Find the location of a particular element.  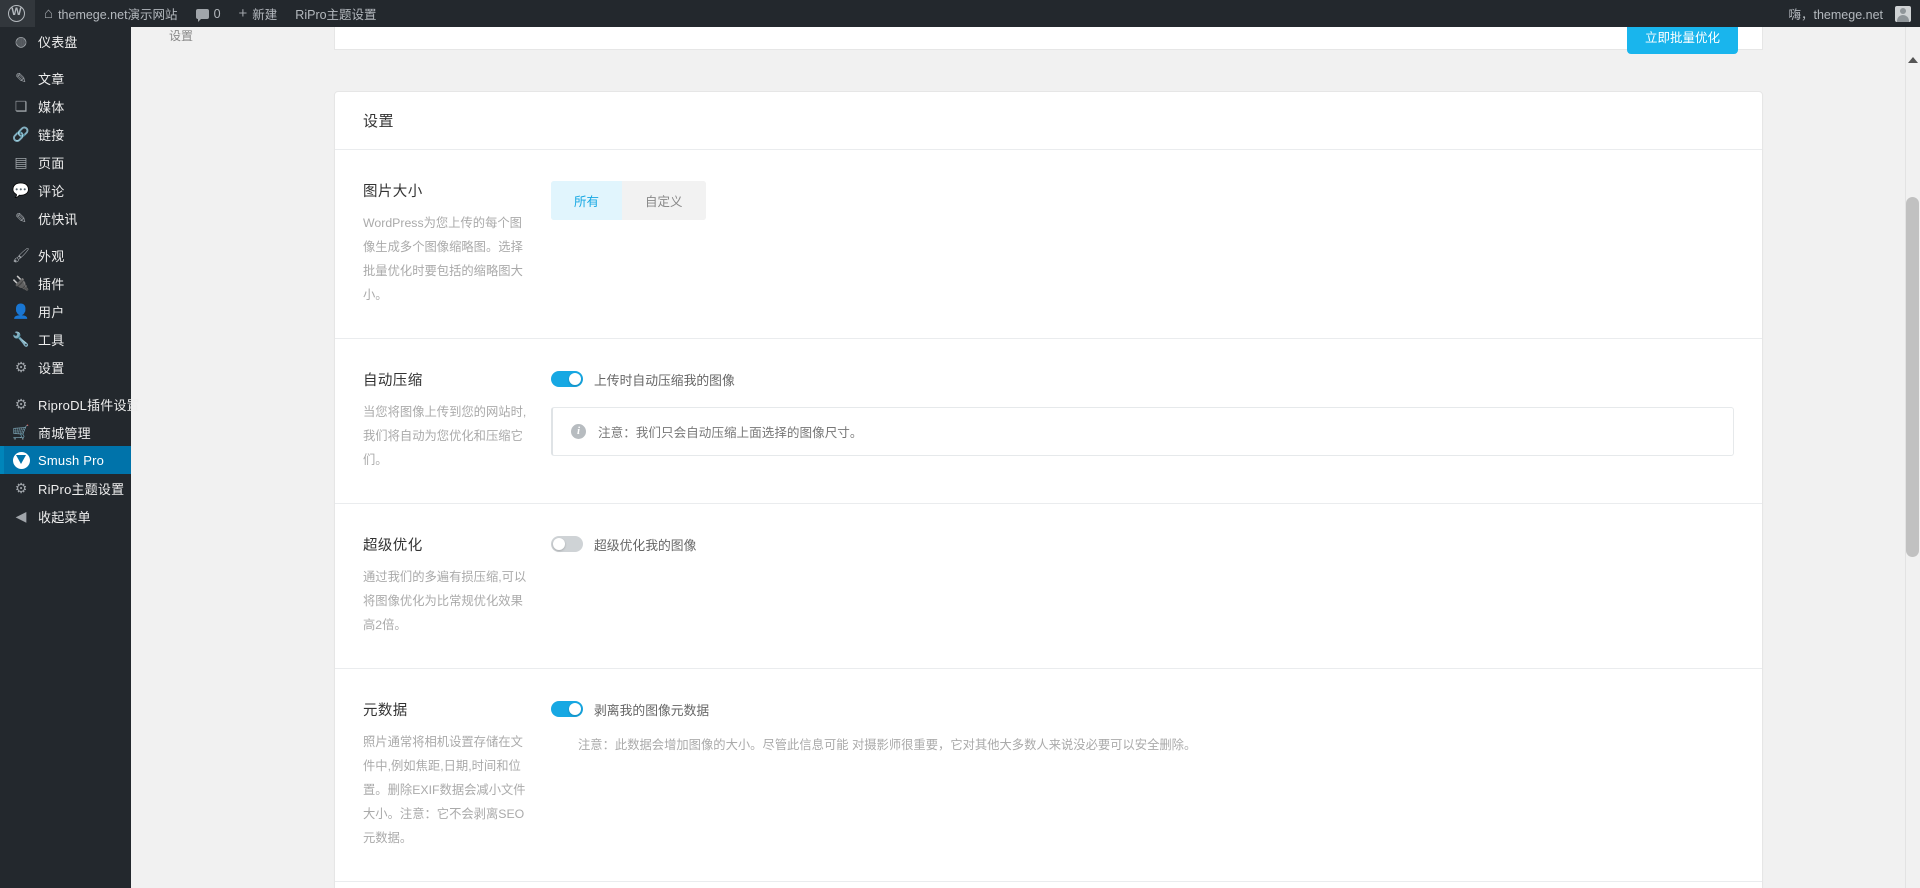

sidebar-item-label: 页面 is located at coordinates (51, 163).